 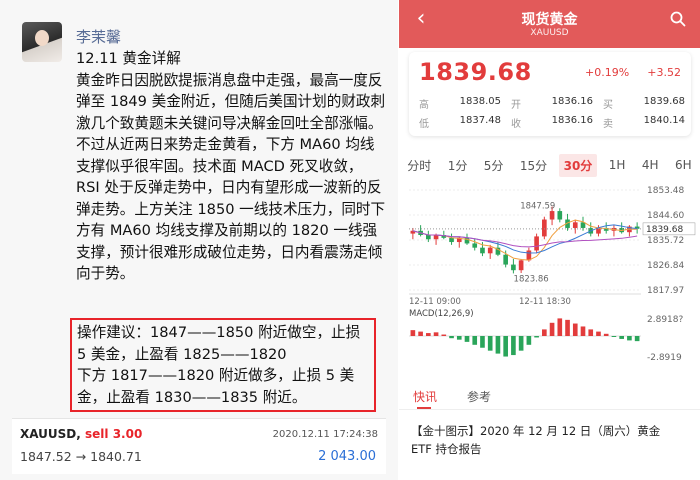 What do you see at coordinates (98, 36) in the screenshot?
I see `author-name: 李茉馨` at bounding box center [98, 36].